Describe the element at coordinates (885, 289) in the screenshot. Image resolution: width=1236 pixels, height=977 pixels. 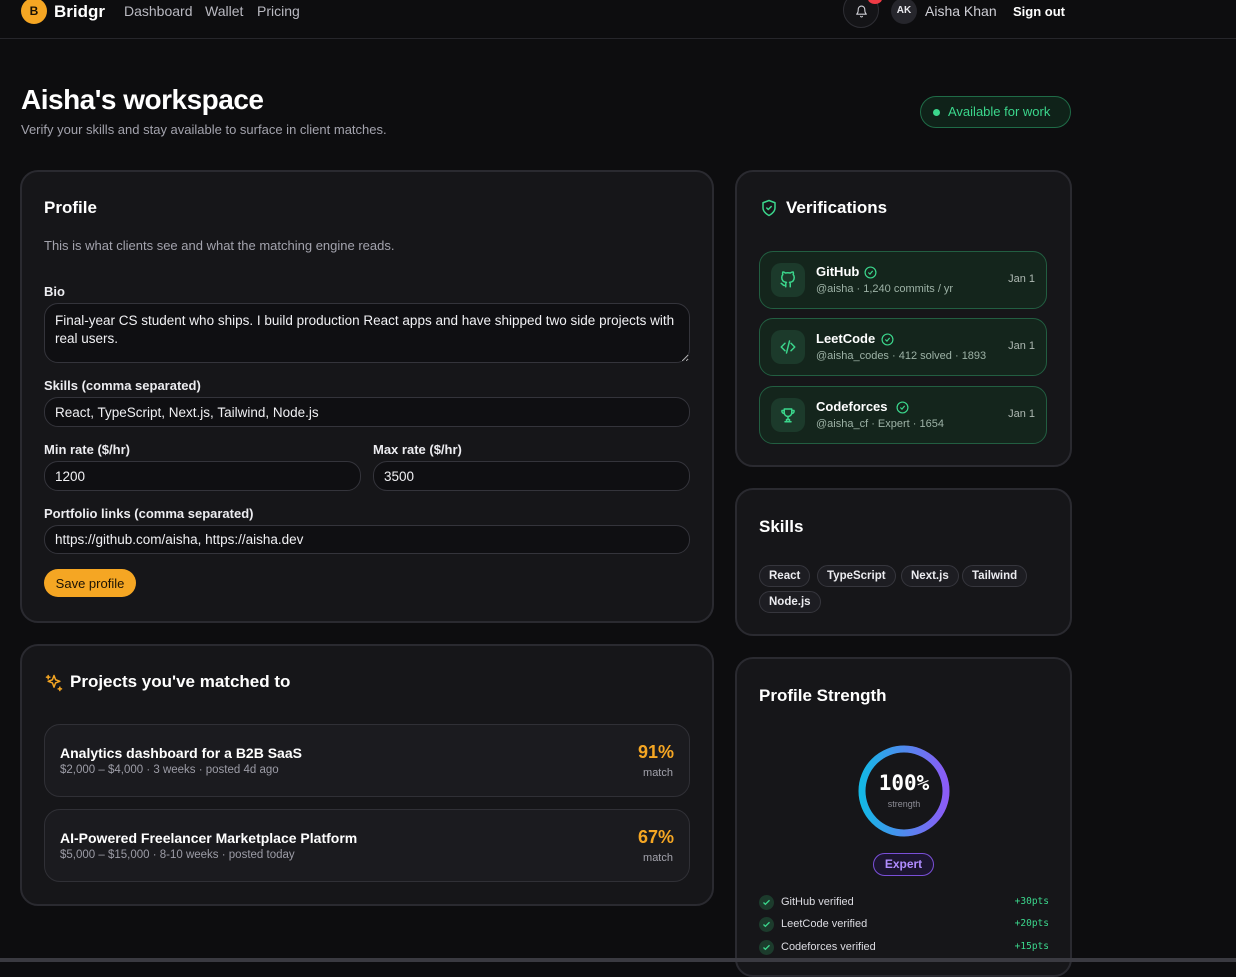
I see `verification-meta: @aisha · 1,240 commits / yr` at that location.